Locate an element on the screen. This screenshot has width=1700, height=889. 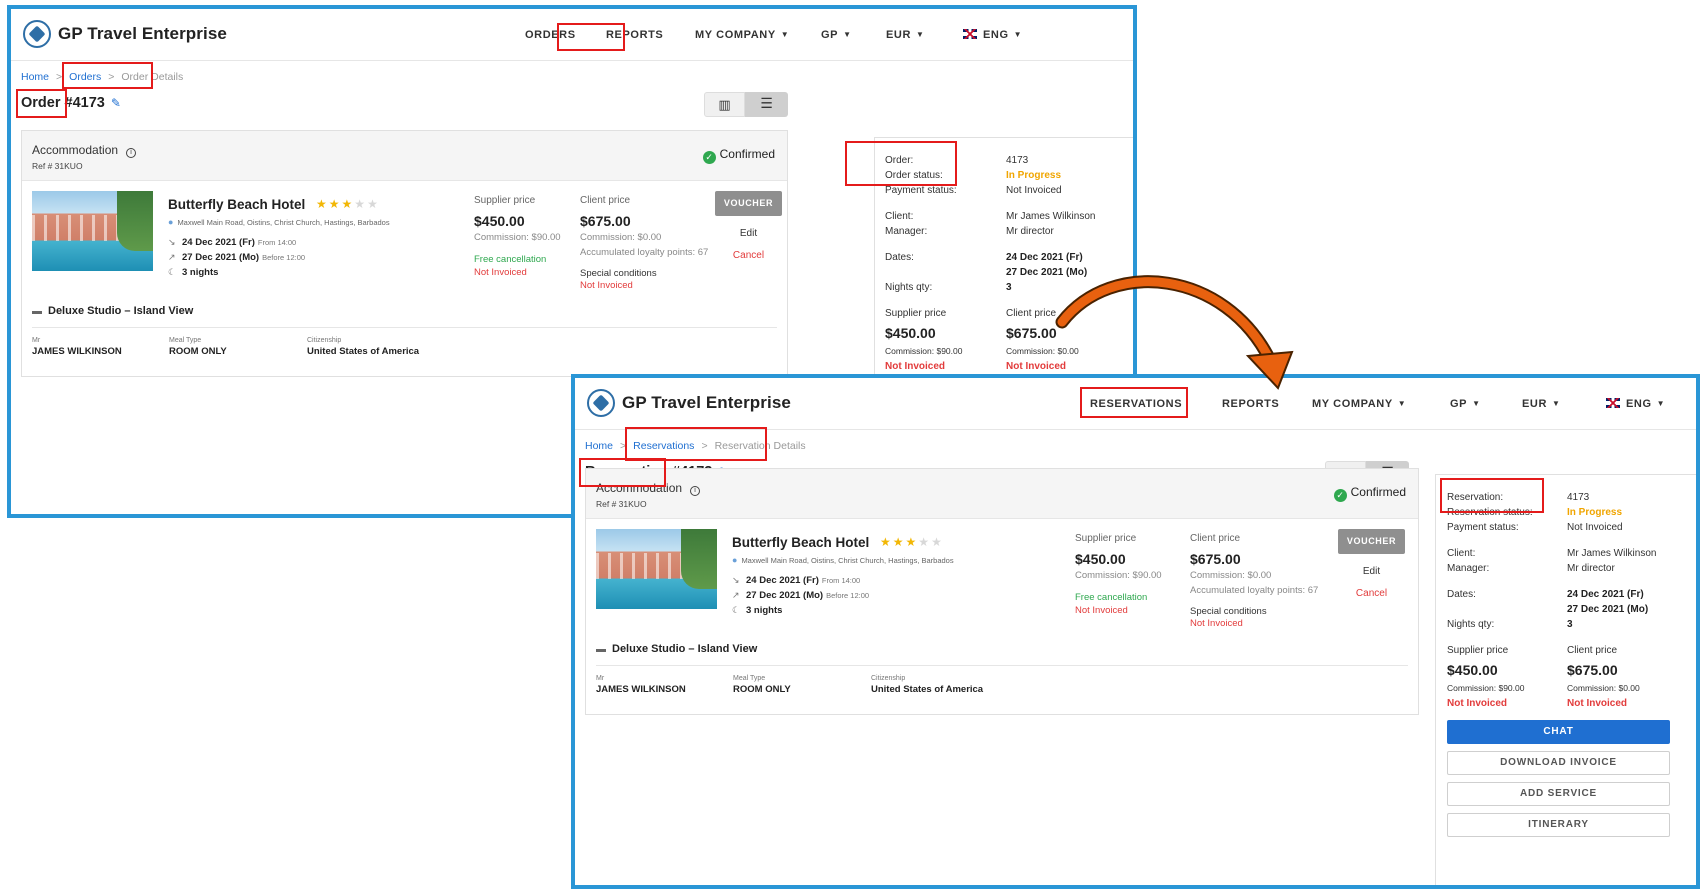
order-status: In Progress is located at coordinates (1034, 175).